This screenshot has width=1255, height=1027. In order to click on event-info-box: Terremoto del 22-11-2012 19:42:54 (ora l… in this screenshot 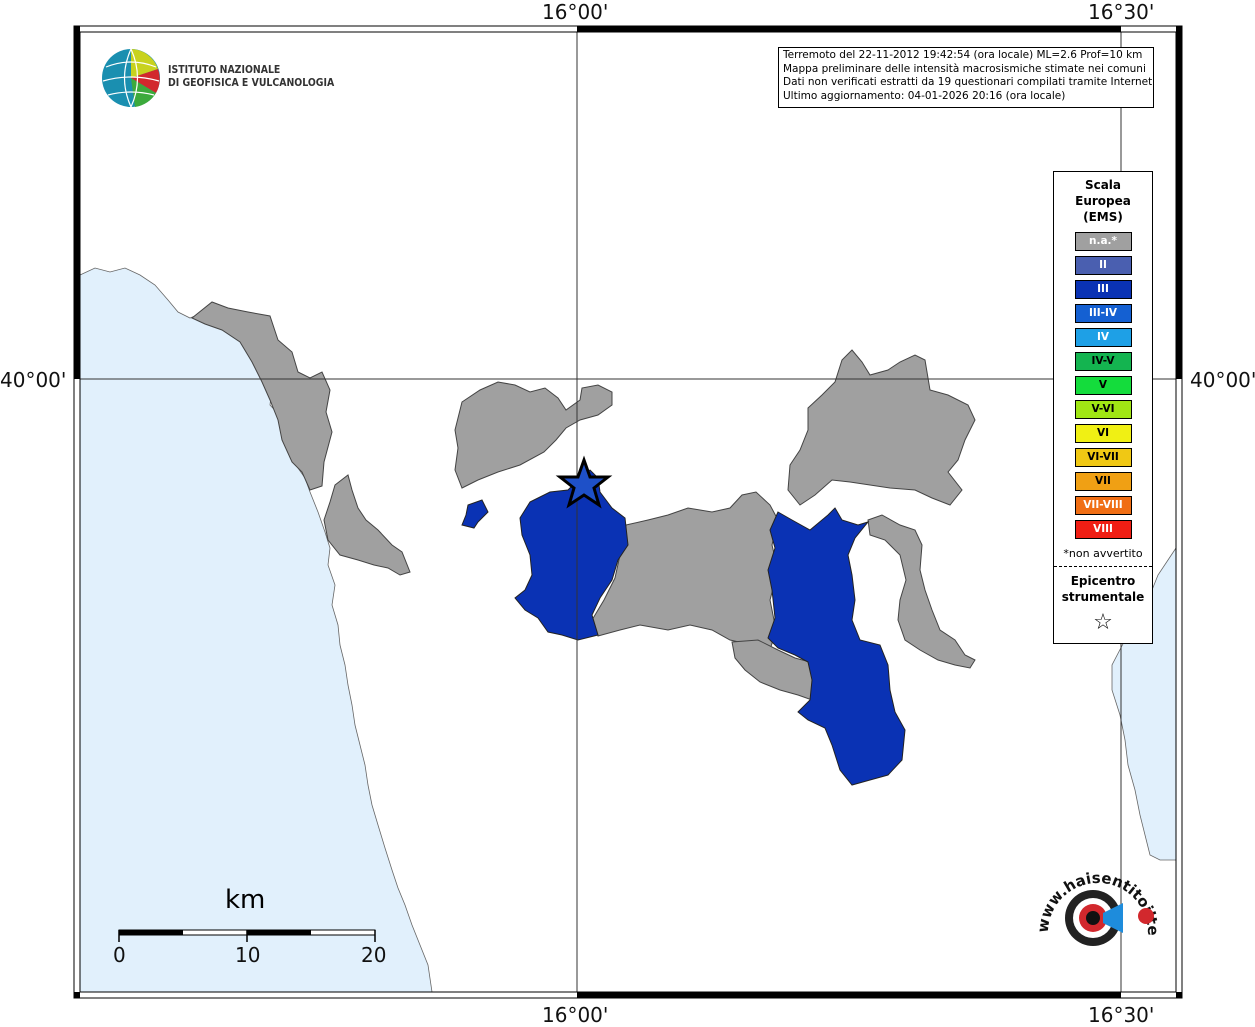, I will do `click(966, 77)`.